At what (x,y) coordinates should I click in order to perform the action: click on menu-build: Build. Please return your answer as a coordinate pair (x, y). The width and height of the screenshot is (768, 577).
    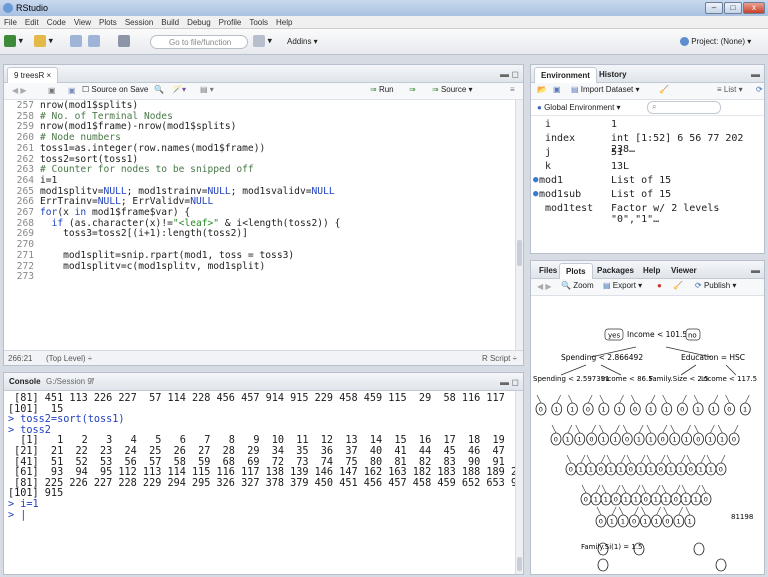
    Looking at the image, I should click on (170, 21).